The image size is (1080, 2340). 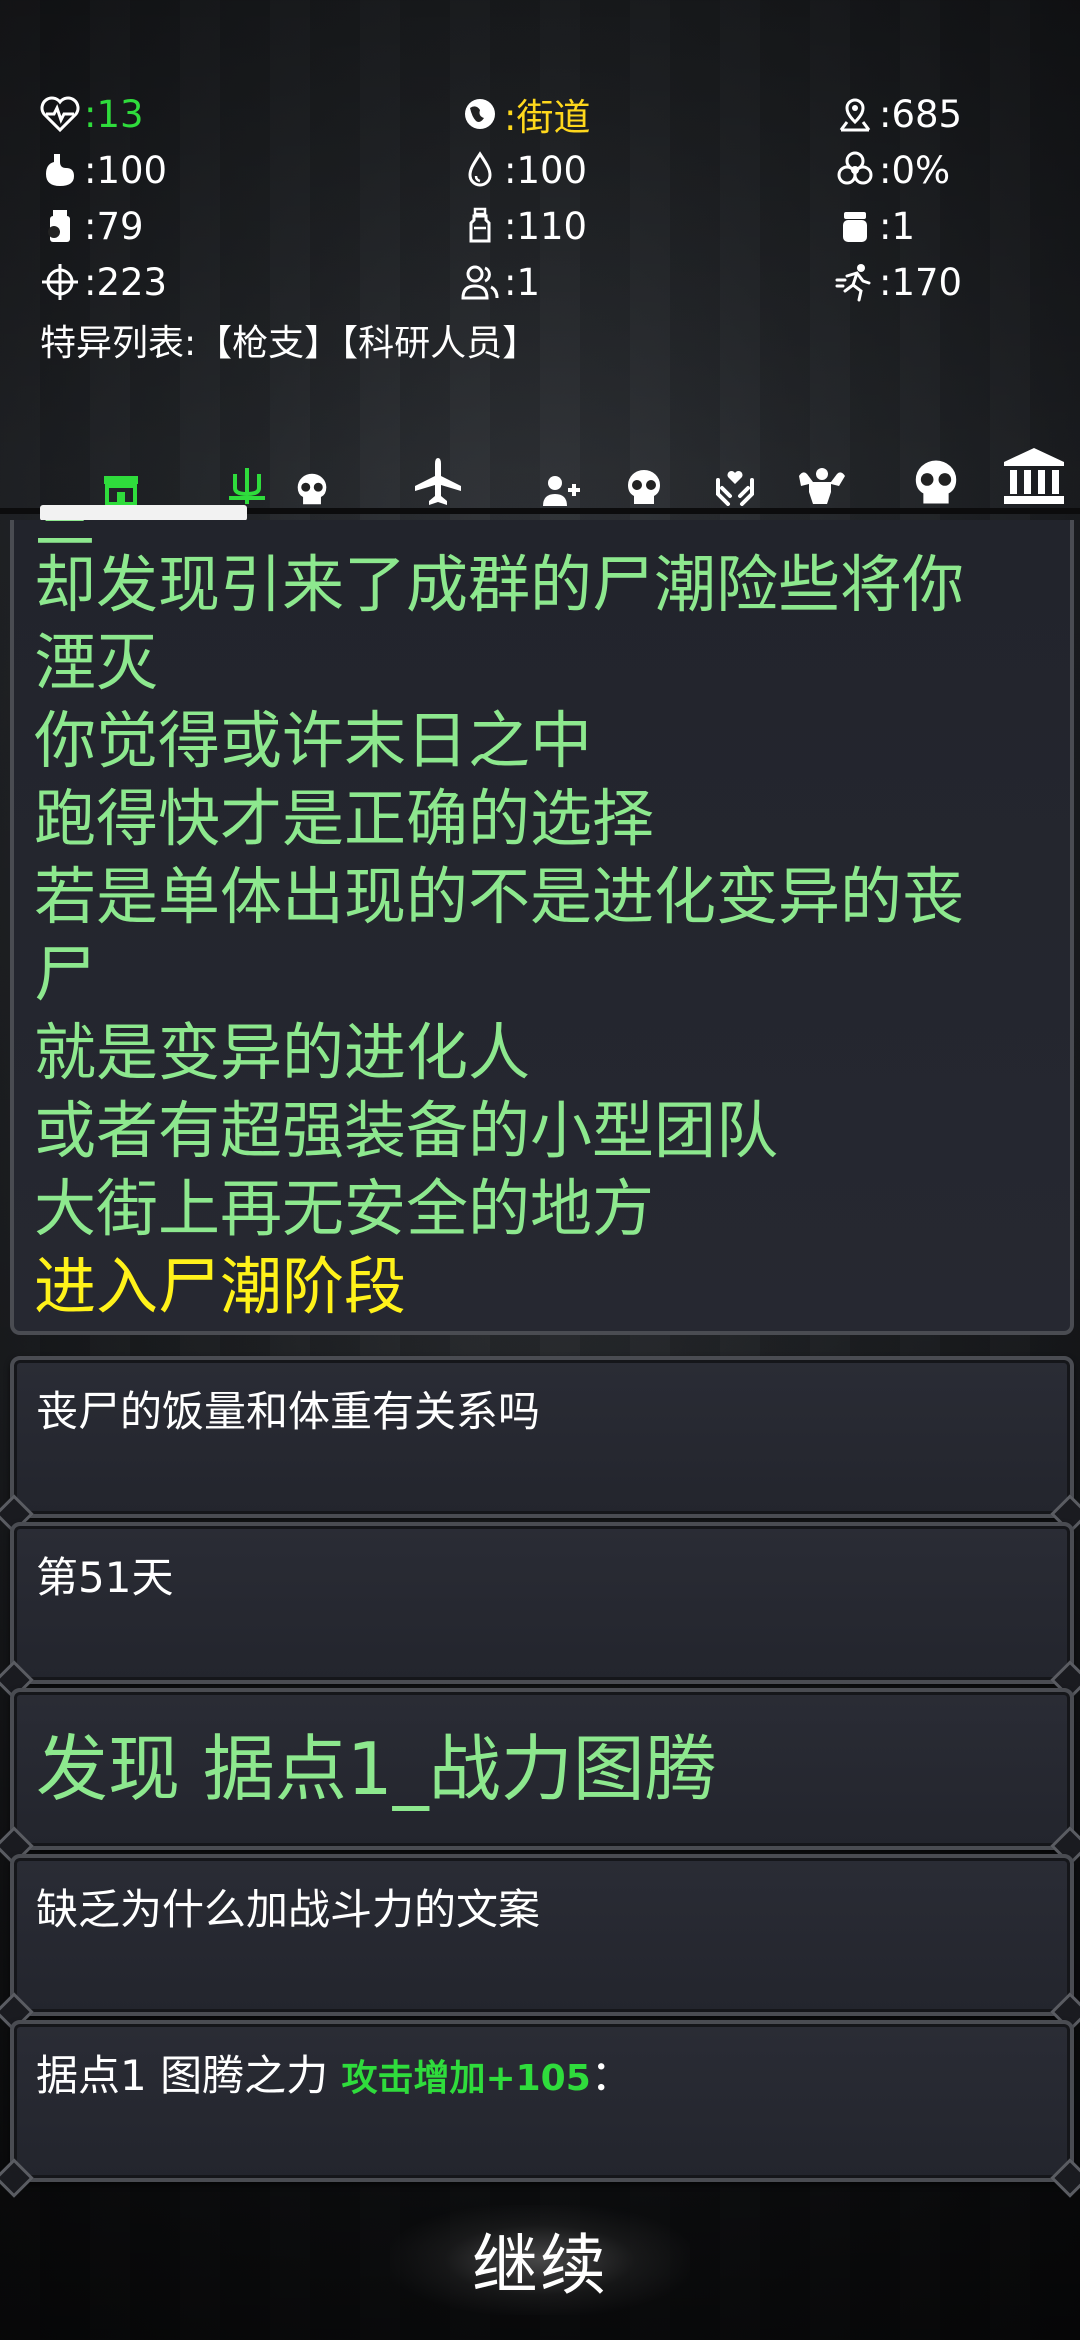 I want to click on tab-bar, so click(x=540, y=475).